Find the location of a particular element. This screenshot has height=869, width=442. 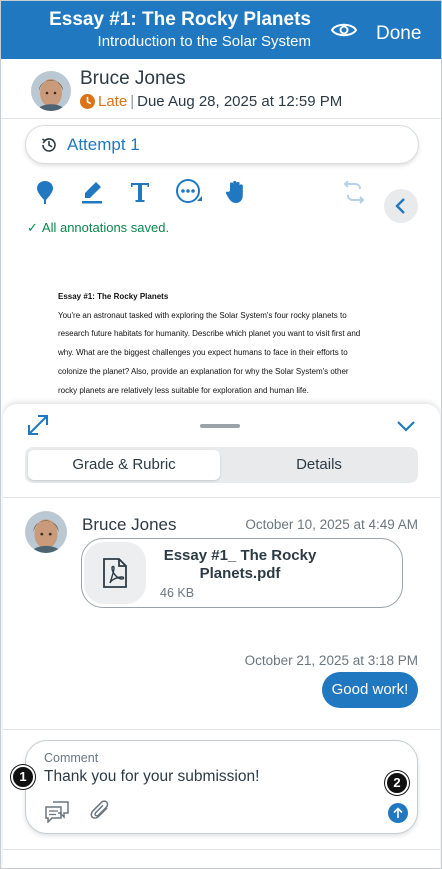

attachment-card: Essay #1_ The Rocky Planets.pdf 46 KB is located at coordinates (242, 573).